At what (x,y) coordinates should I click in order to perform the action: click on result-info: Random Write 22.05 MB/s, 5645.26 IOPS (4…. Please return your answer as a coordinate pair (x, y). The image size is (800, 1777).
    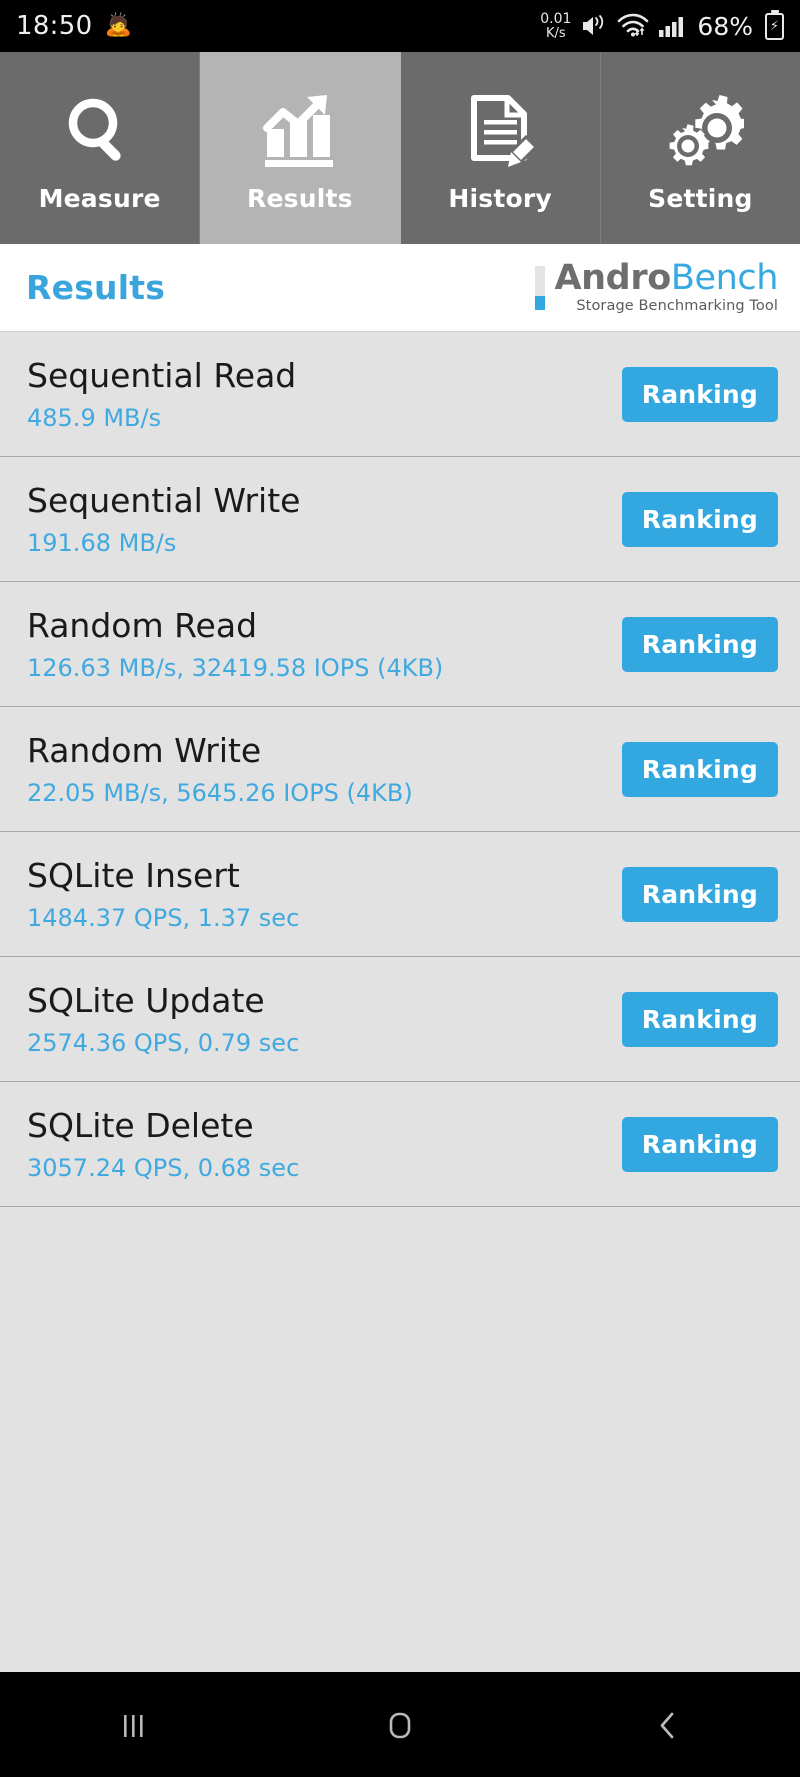
    Looking at the image, I should click on (220, 769).